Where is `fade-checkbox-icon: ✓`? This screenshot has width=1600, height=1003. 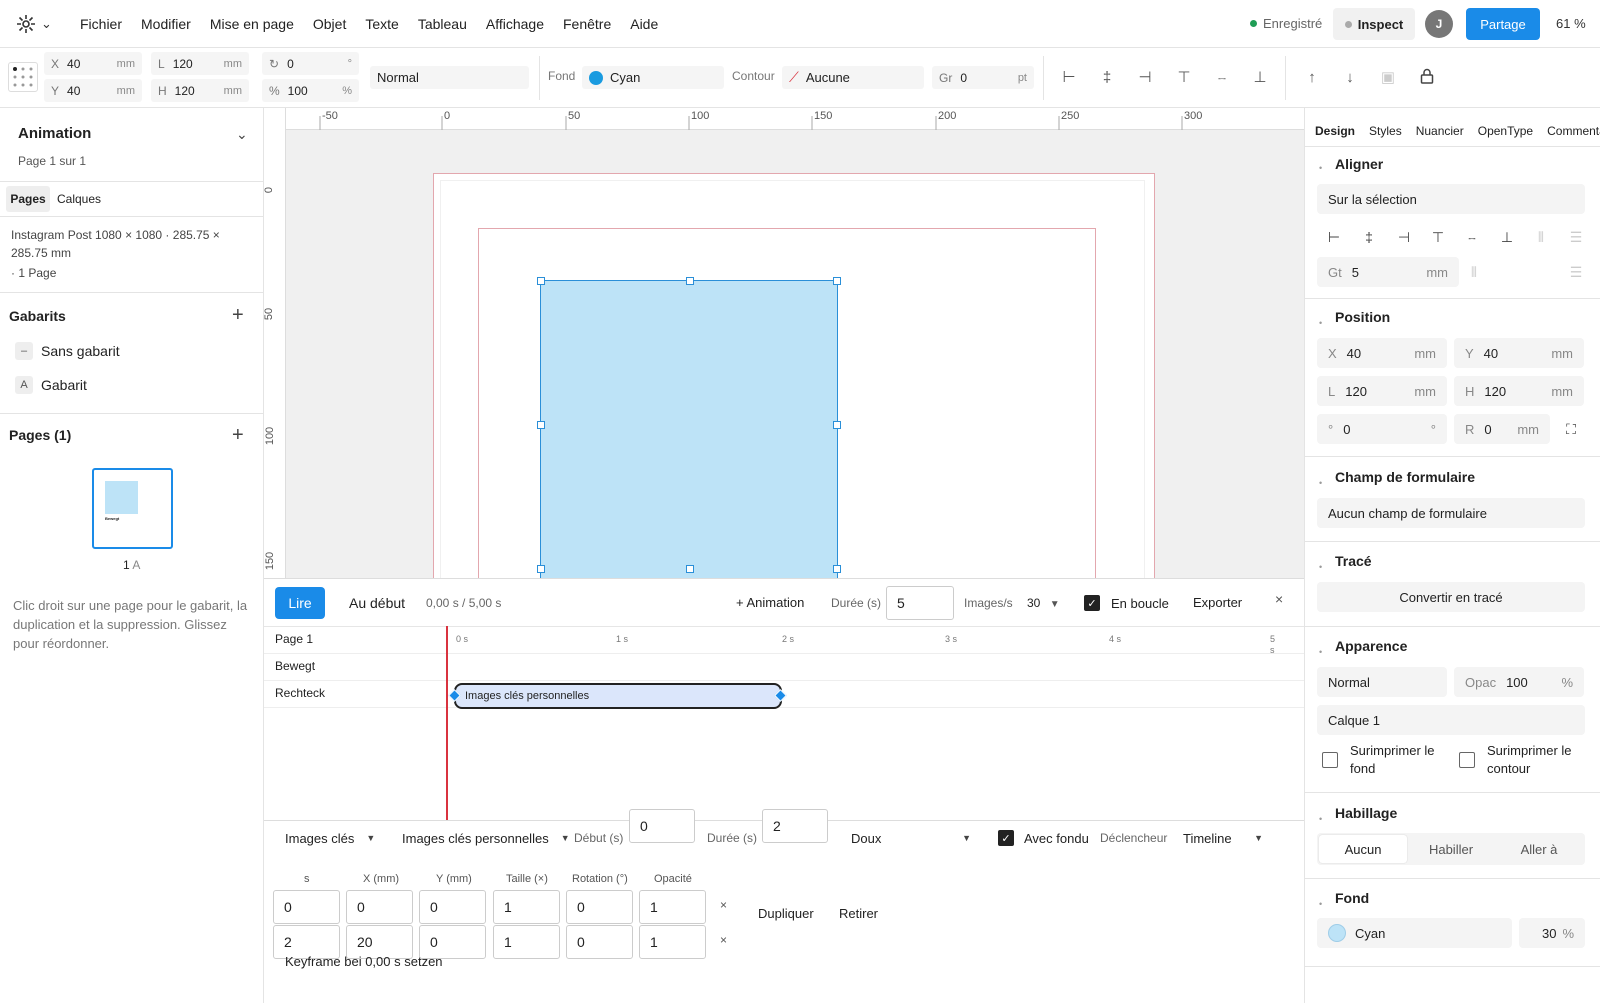
fade-checkbox-icon: ✓ is located at coordinates (1006, 838).